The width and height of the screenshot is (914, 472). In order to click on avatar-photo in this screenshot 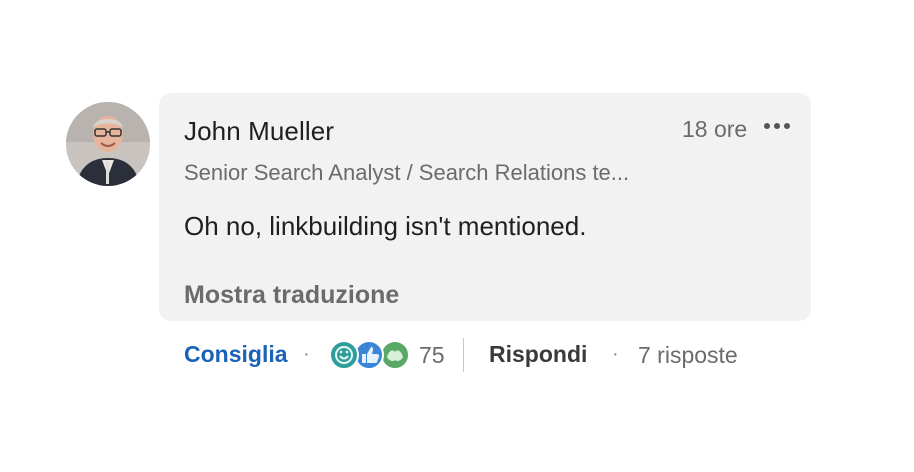, I will do `click(108, 144)`.